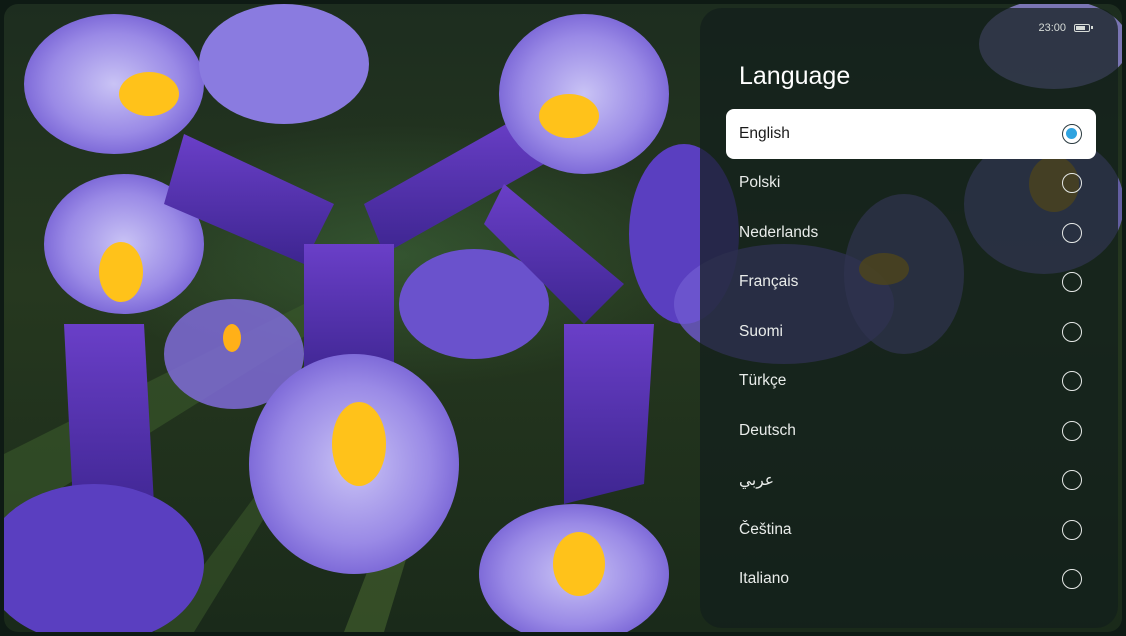  I want to click on radio-selected-icon, so click(1072, 133).